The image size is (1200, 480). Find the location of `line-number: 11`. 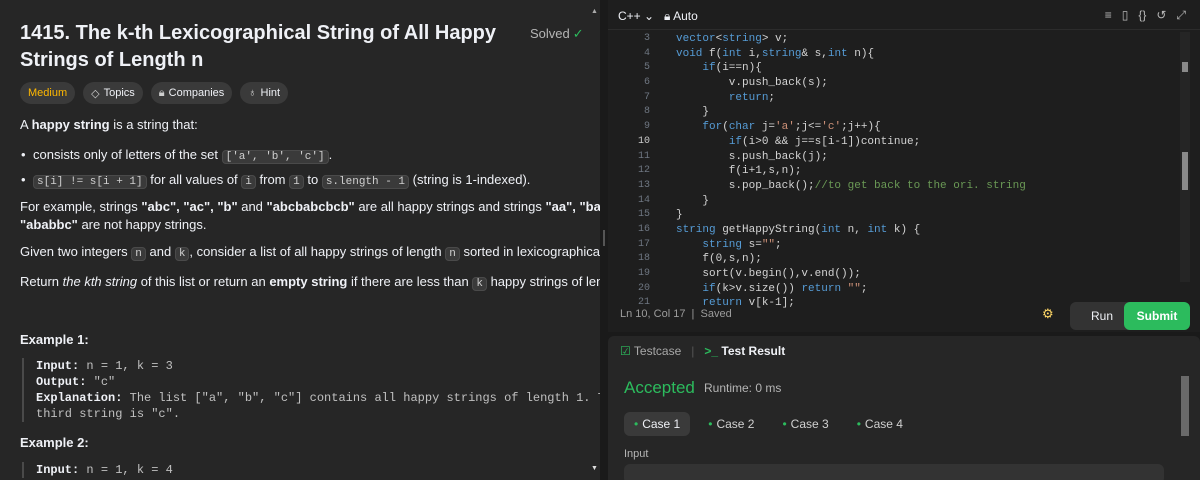

line-number: 11 is located at coordinates (643, 156).